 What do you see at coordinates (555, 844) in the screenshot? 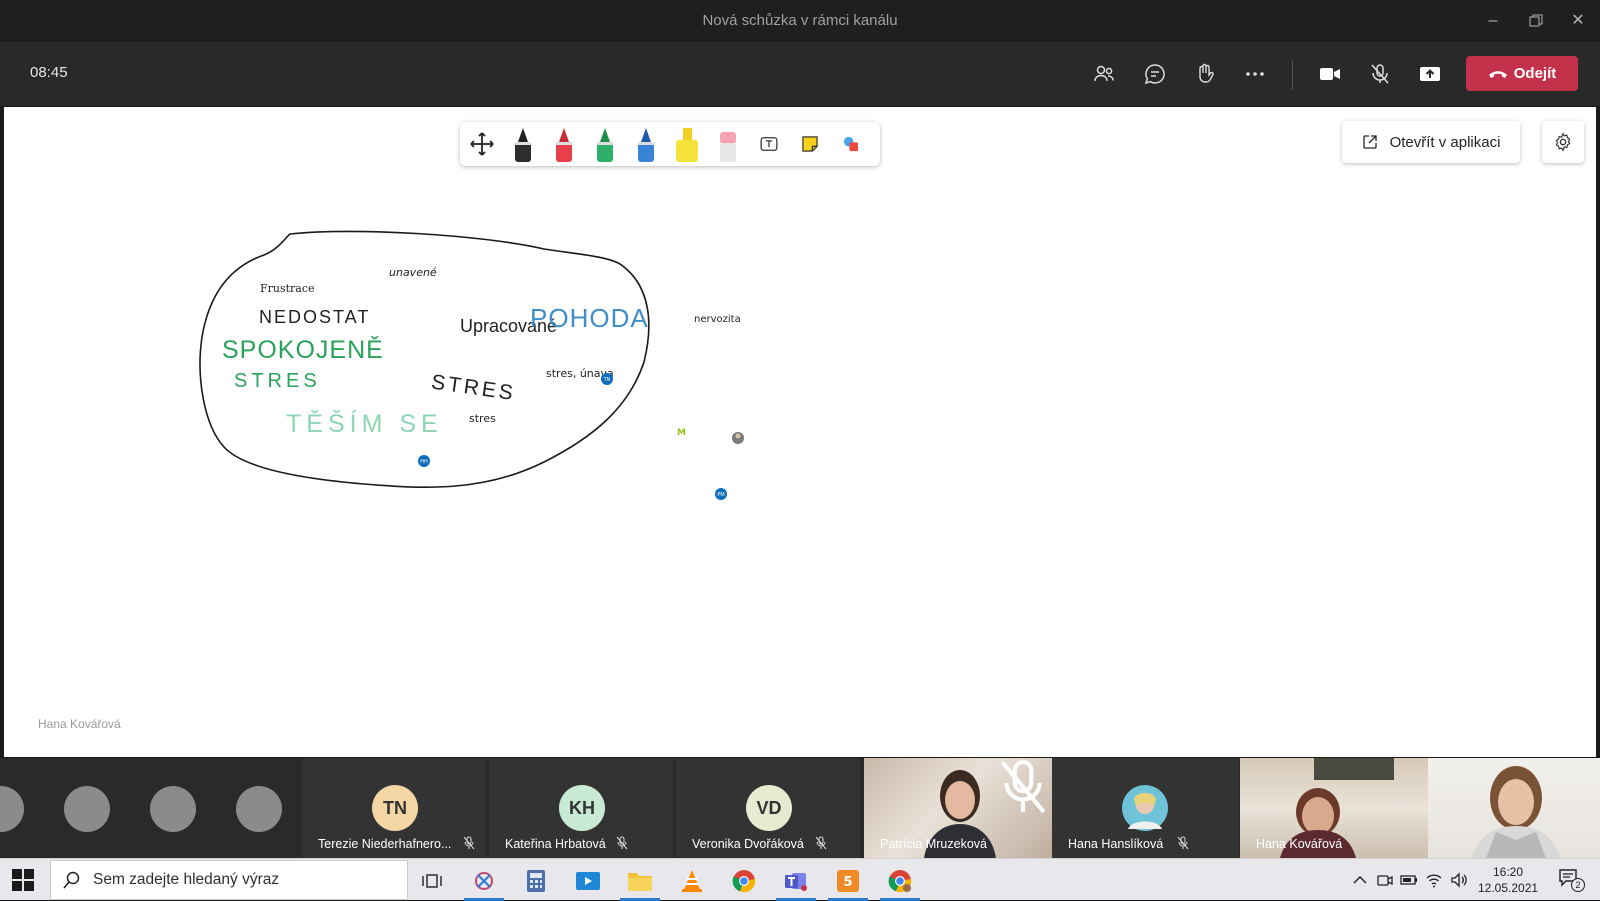
I see `participant-name: Kateřina Hrbatová` at bounding box center [555, 844].